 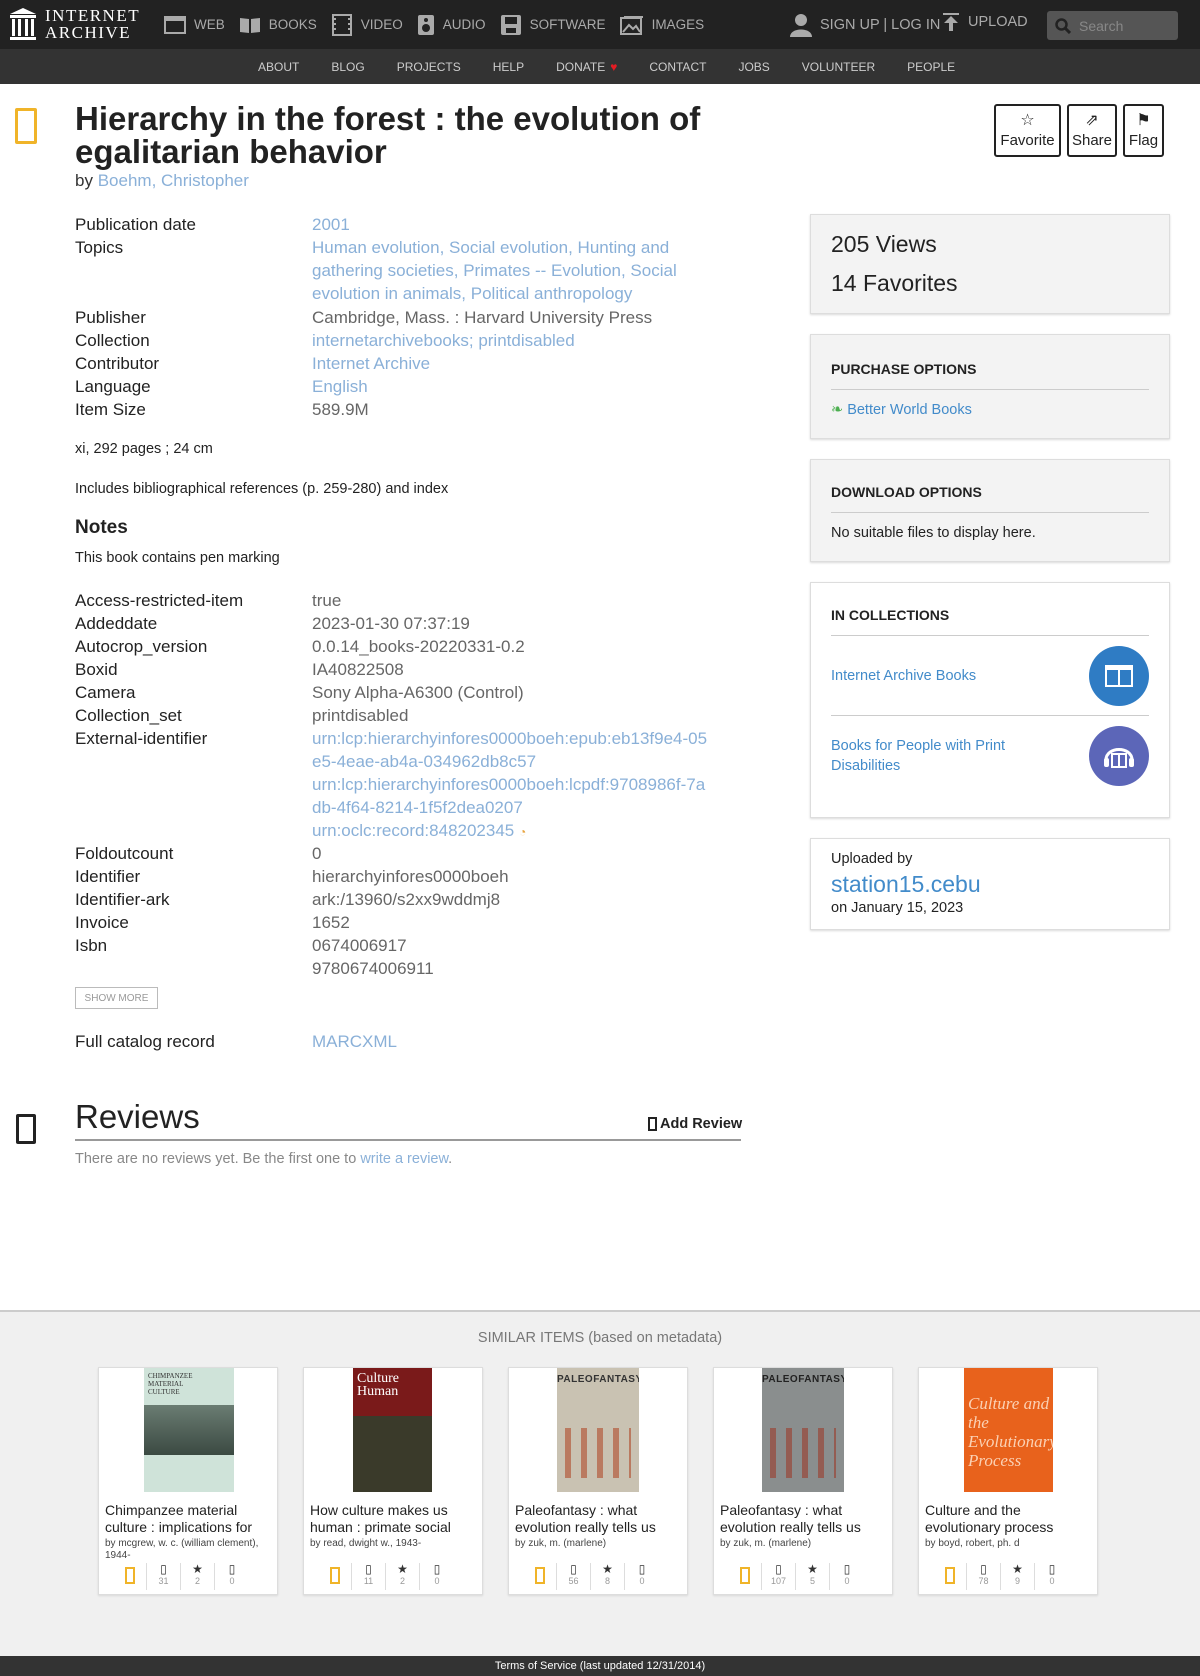 What do you see at coordinates (701, 1124) in the screenshot?
I see `add-review-label: Add Review` at bounding box center [701, 1124].